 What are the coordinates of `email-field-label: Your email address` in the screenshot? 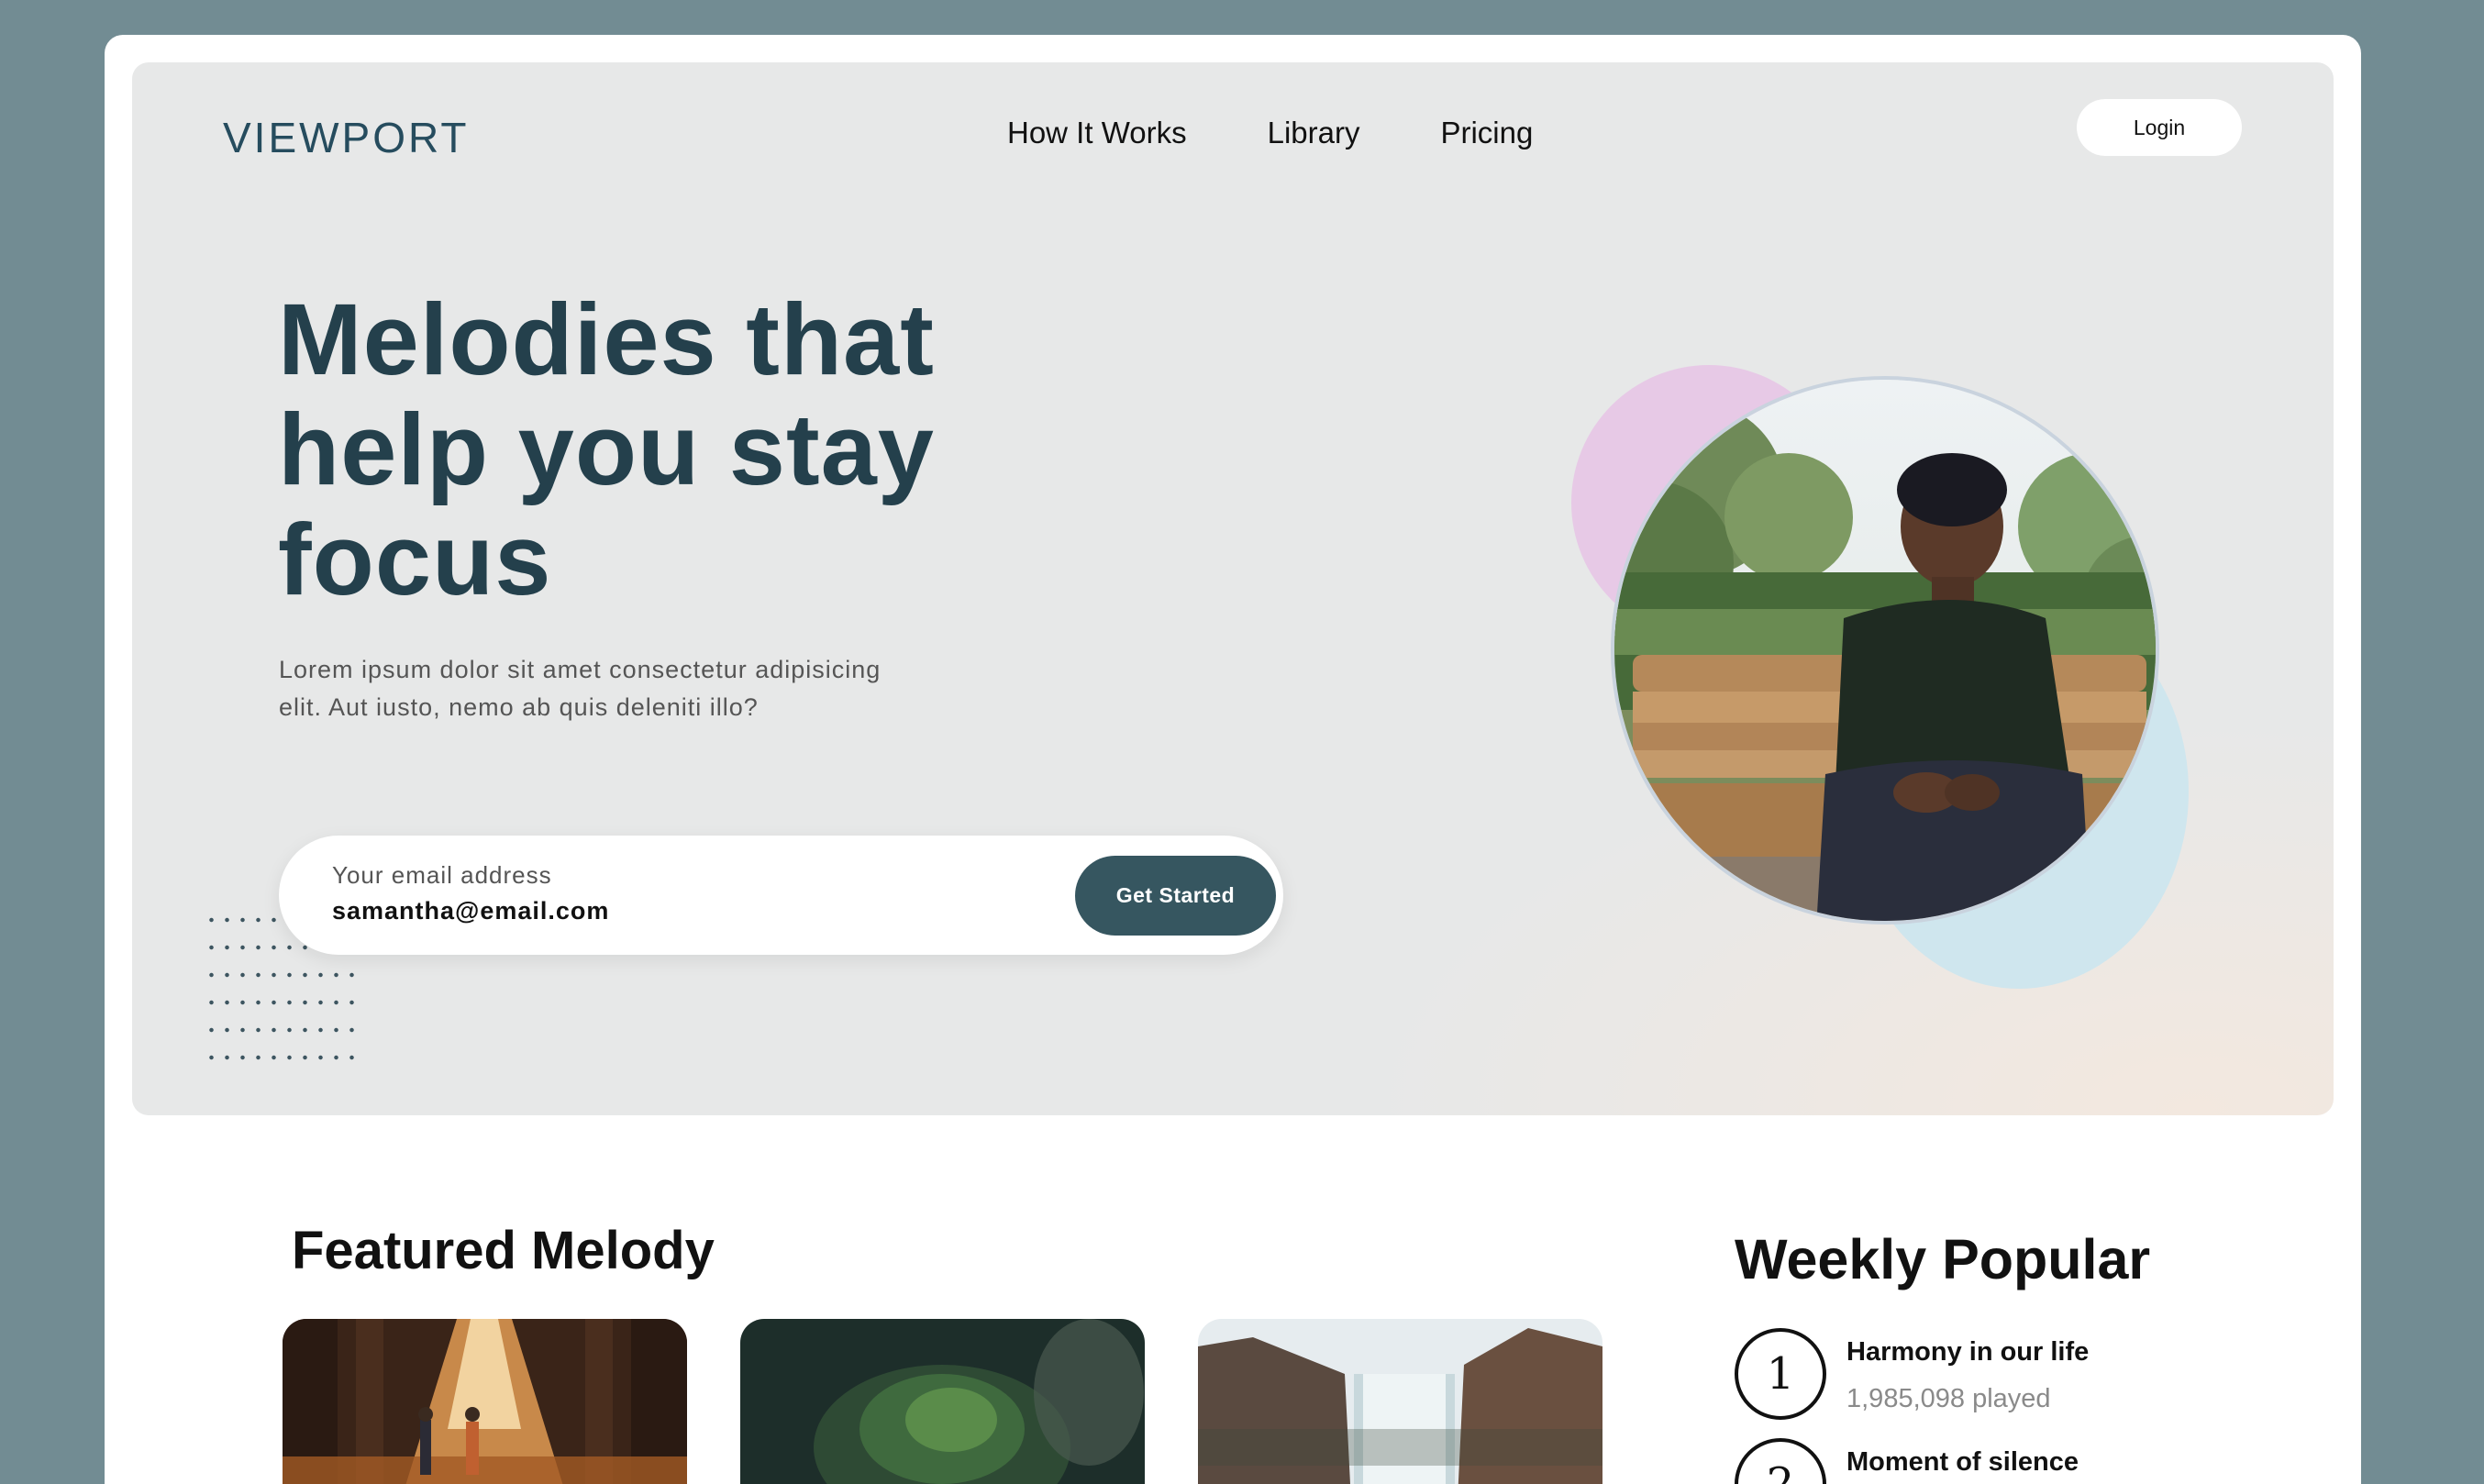 It's located at (442, 875).